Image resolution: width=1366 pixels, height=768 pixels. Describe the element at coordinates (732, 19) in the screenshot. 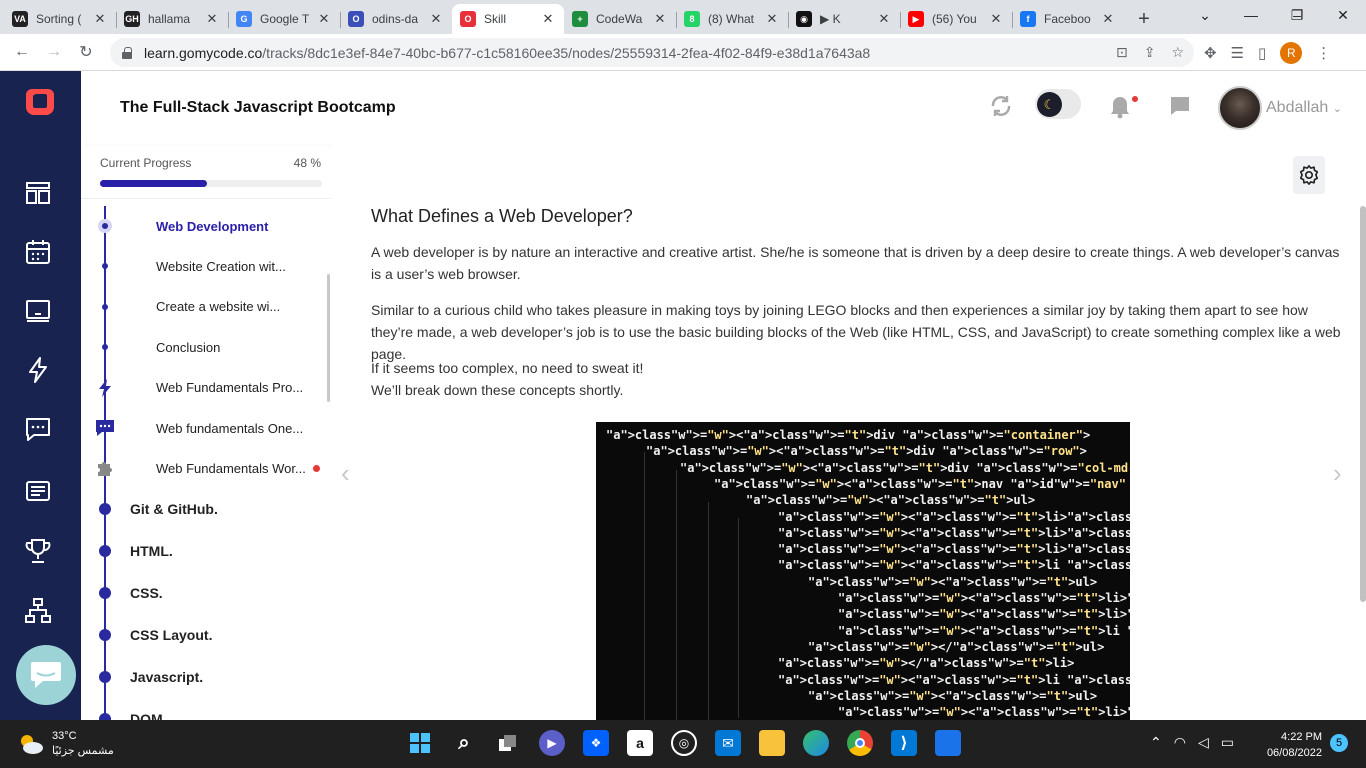

I see `browser-tab: 8 (8) What ✕` at that location.